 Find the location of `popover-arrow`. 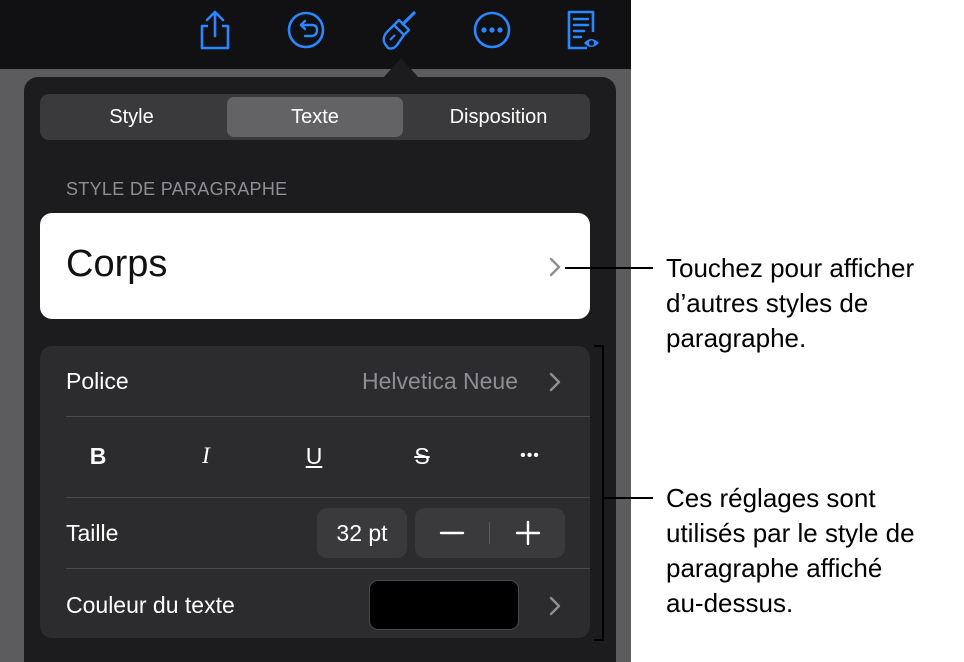

popover-arrow is located at coordinates (401, 68).